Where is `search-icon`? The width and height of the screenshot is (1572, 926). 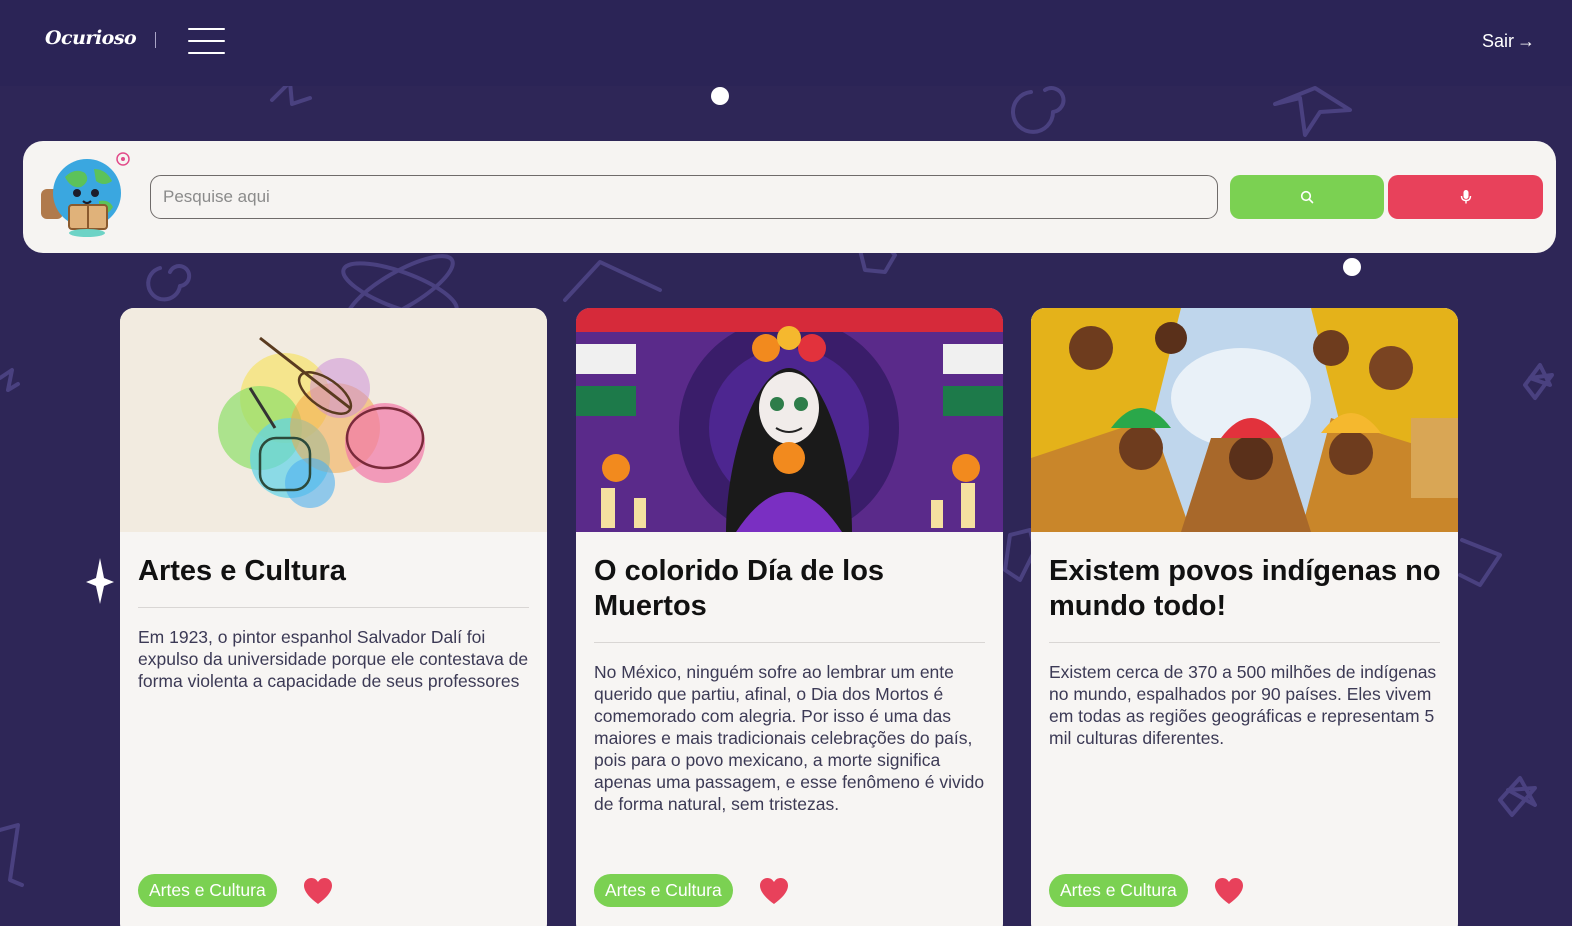
search-icon is located at coordinates (1307, 197).